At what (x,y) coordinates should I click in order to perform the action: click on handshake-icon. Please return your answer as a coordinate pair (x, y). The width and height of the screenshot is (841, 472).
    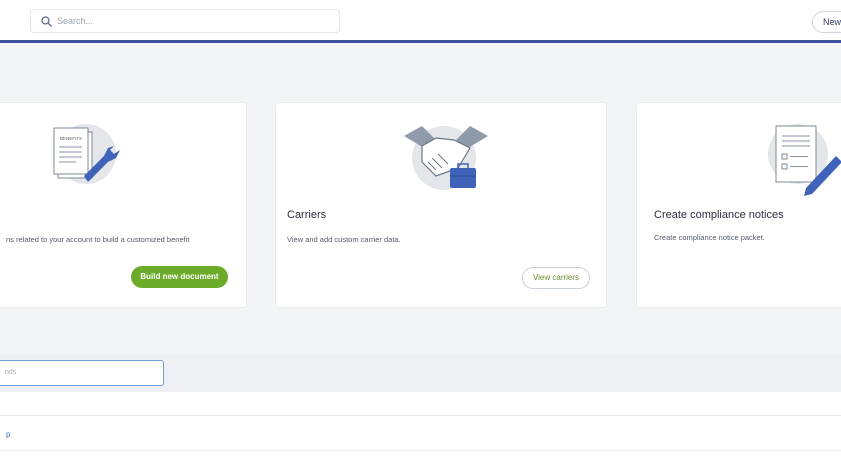
    Looking at the image, I should click on (446, 158).